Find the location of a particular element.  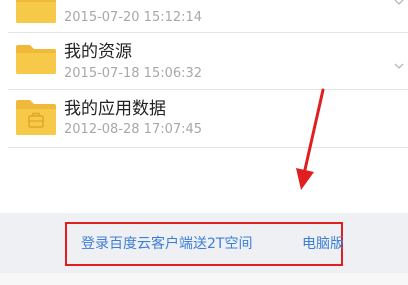

file-date: 2015-07-20 15:12:14 is located at coordinates (133, 17).